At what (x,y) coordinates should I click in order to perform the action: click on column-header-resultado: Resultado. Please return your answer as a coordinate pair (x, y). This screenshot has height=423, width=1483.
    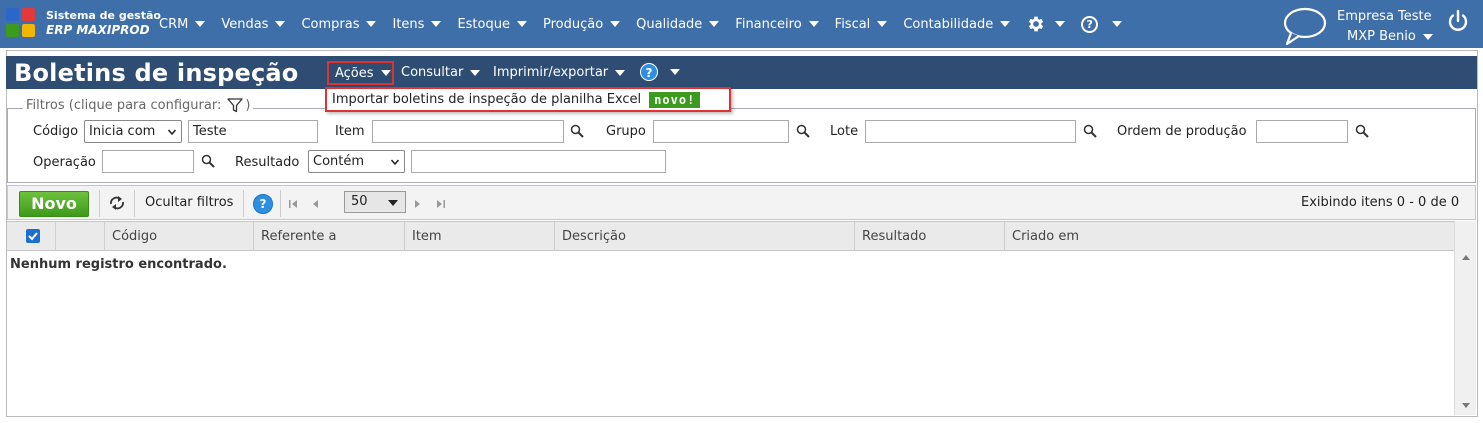
    Looking at the image, I should click on (929, 236).